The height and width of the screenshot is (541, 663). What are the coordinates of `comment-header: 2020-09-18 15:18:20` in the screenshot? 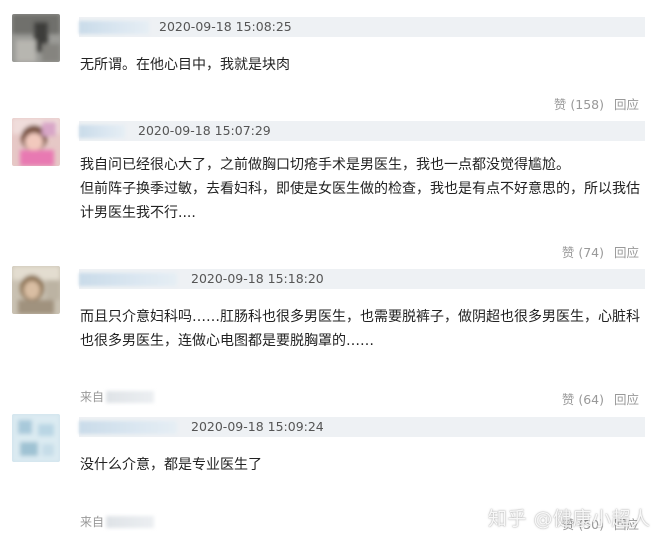 It's located at (362, 279).